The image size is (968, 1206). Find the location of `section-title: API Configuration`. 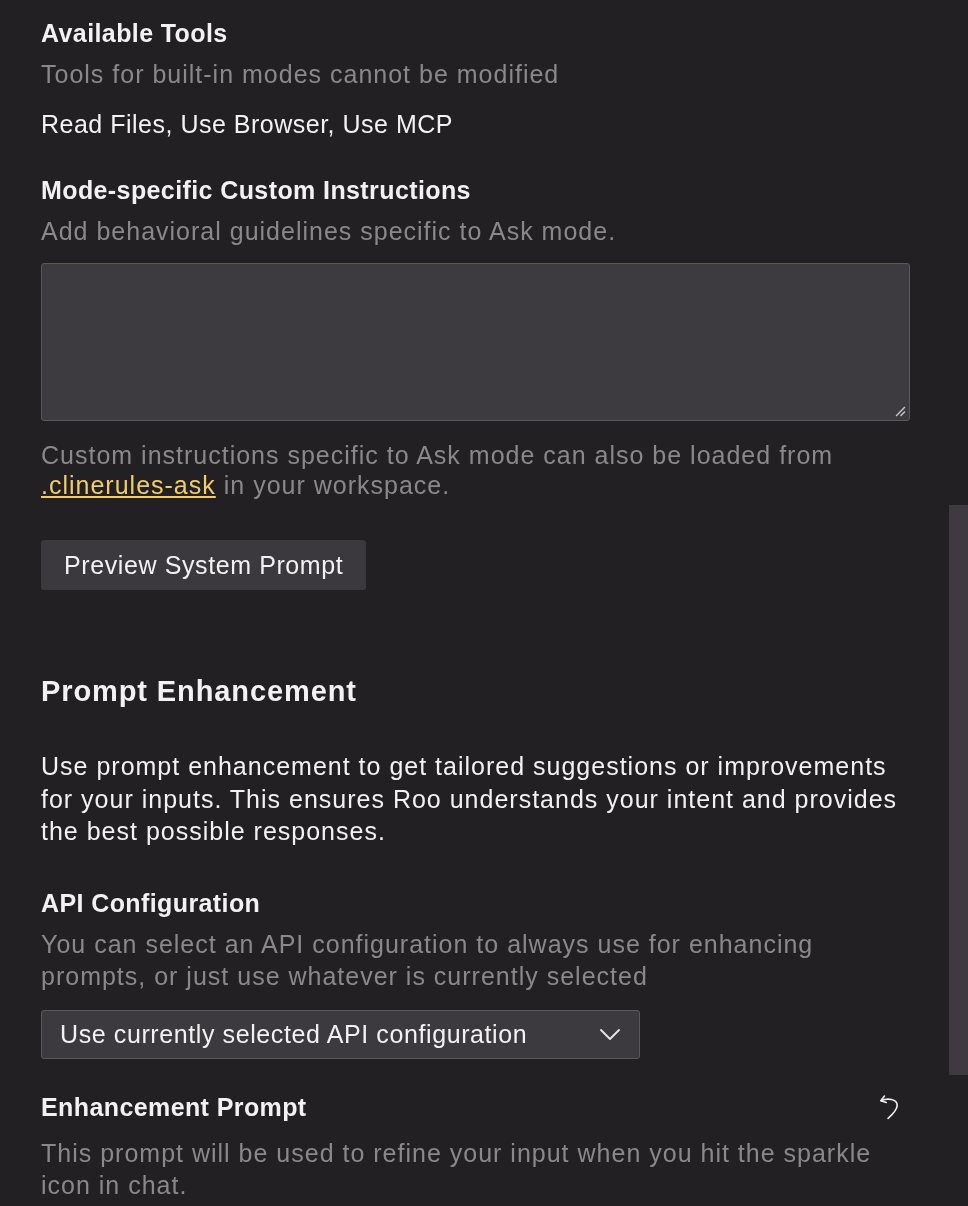

section-title: API Configuration is located at coordinates (151, 903).